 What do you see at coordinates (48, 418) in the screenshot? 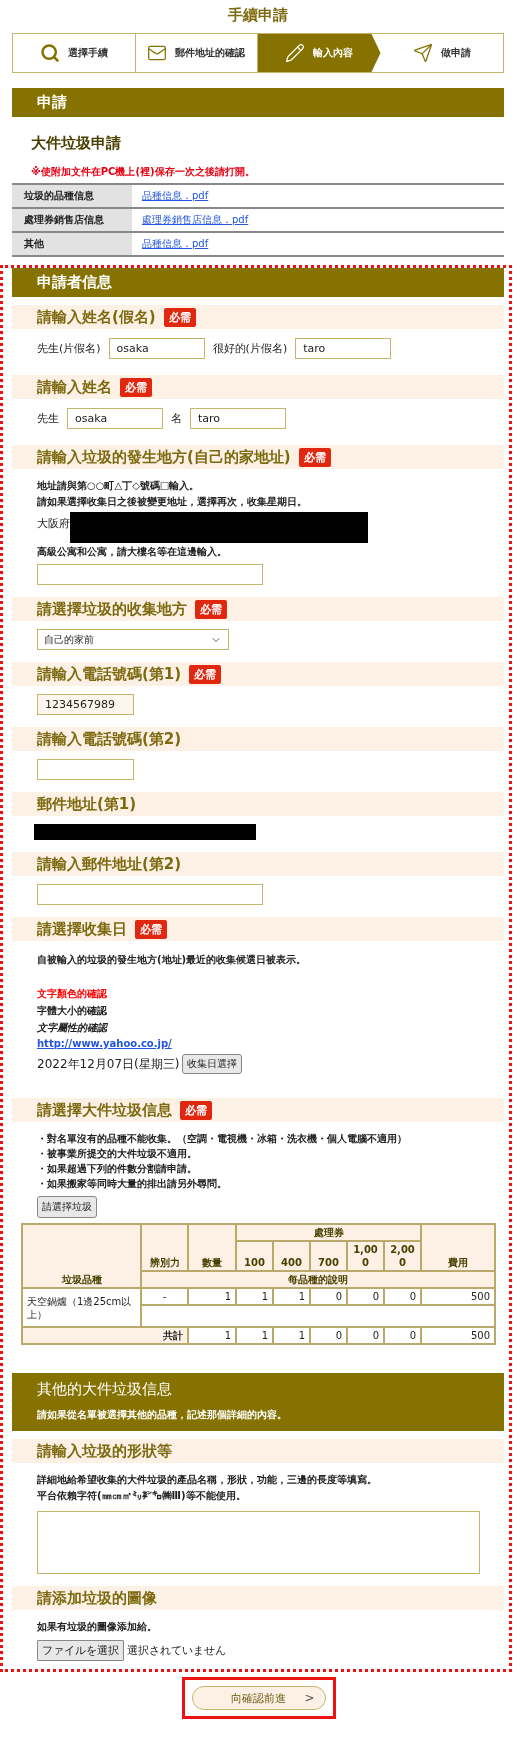
I see `field-label: 先生` at bounding box center [48, 418].